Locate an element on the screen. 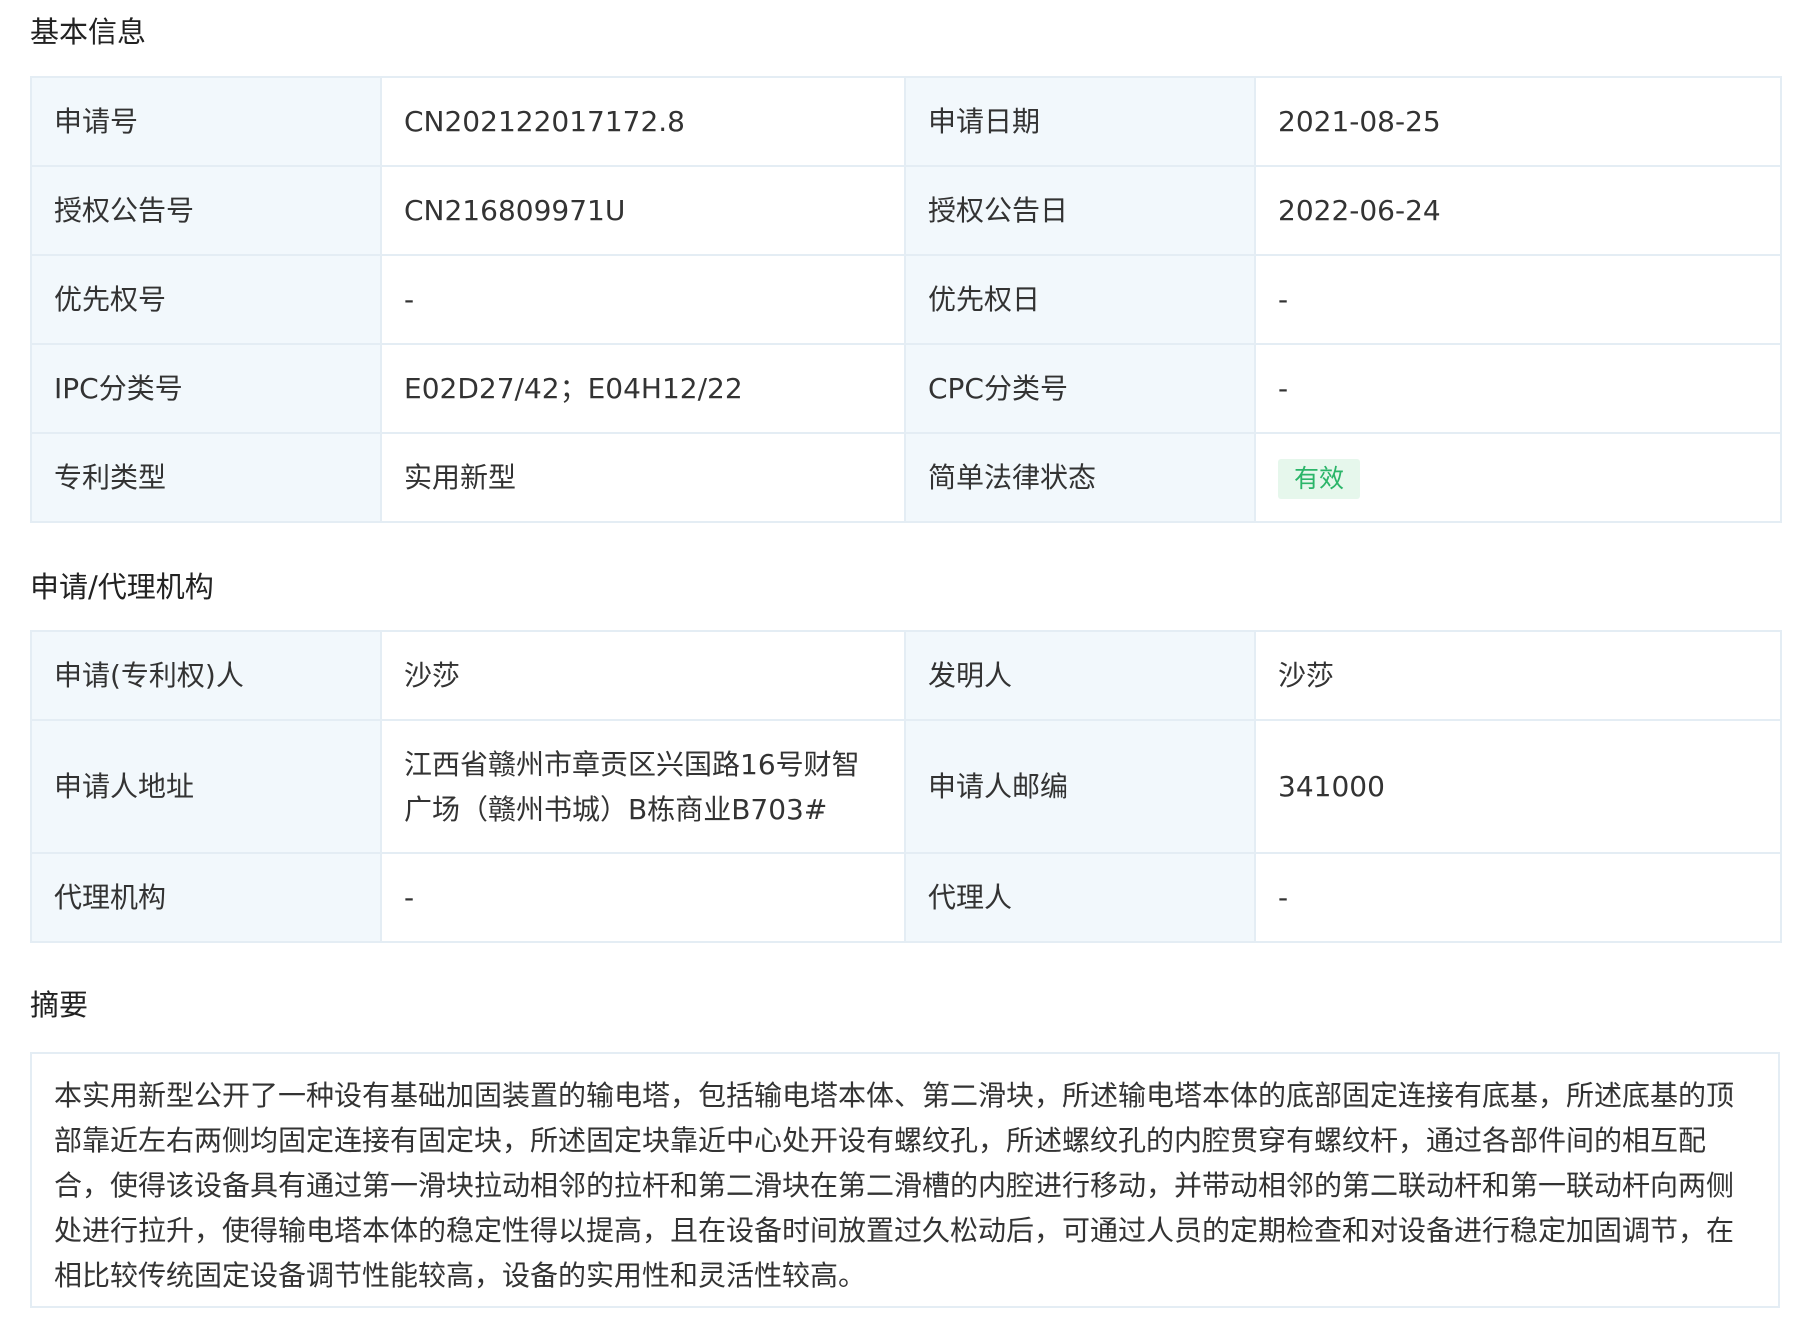 Image resolution: width=1807 pixels, height=1344 pixels. section-title-agency: 申请/代理机构 is located at coordinates (122, 587).